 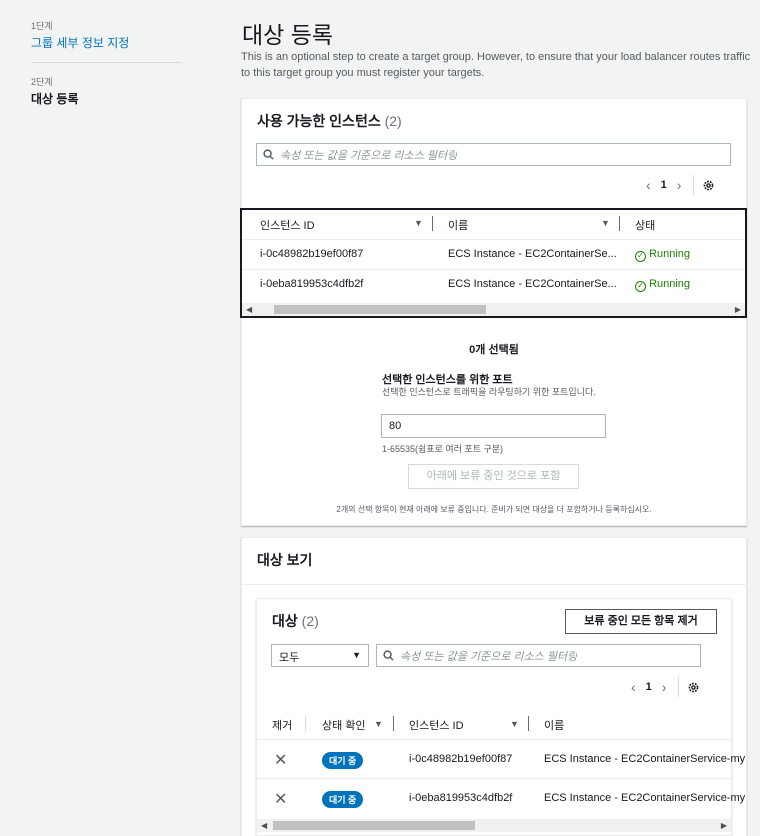 I want to click on step-1-link: 그룹 세부 정보 지정, so click(x=80, y=42).